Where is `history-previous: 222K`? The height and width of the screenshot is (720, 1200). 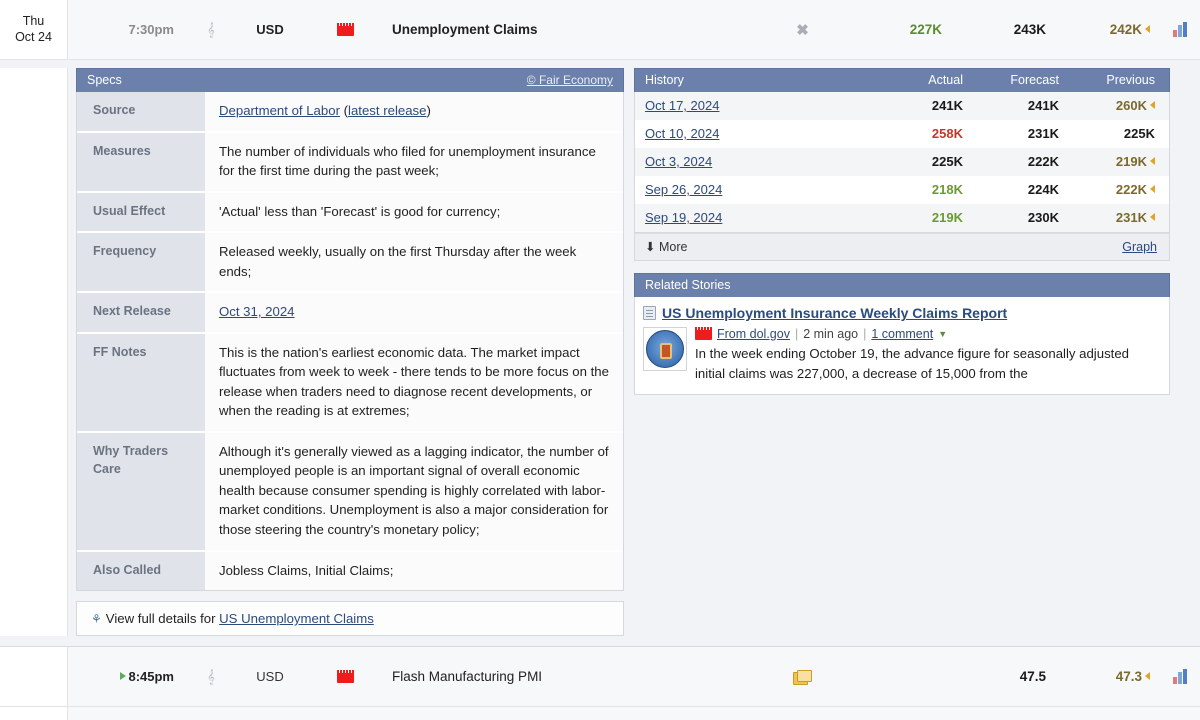
history-previous: 222K is located at coordinates (1121, 190).